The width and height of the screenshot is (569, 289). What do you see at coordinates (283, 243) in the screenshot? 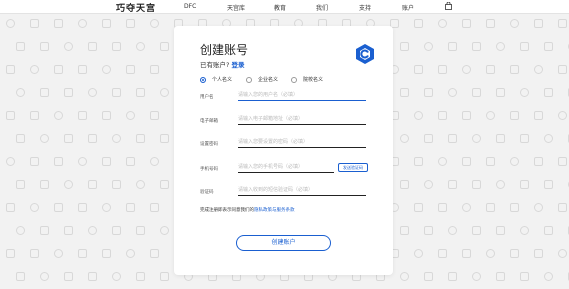
I see `create-account-button: 创建账户` at bounding box center [283, 243].